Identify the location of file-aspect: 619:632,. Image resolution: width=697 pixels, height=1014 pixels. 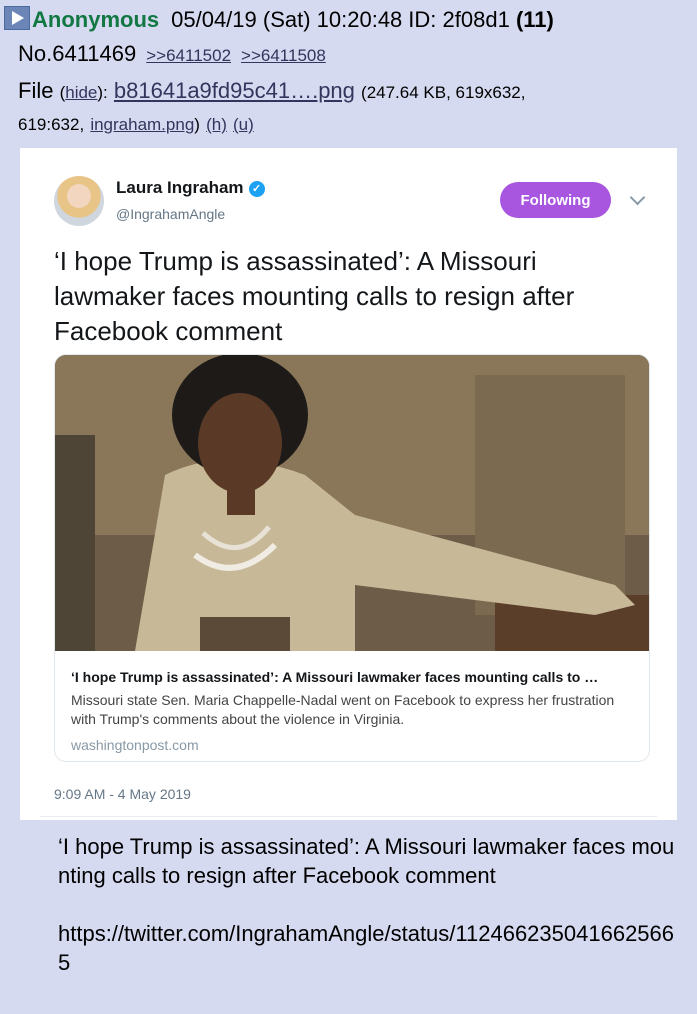
(51, 124).